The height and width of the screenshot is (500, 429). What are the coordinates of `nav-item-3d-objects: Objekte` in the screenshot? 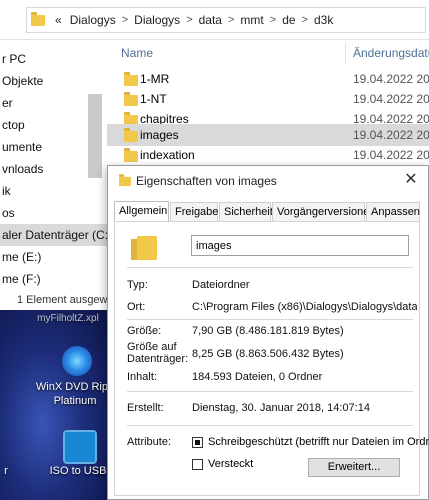 It's located at (21, 81).